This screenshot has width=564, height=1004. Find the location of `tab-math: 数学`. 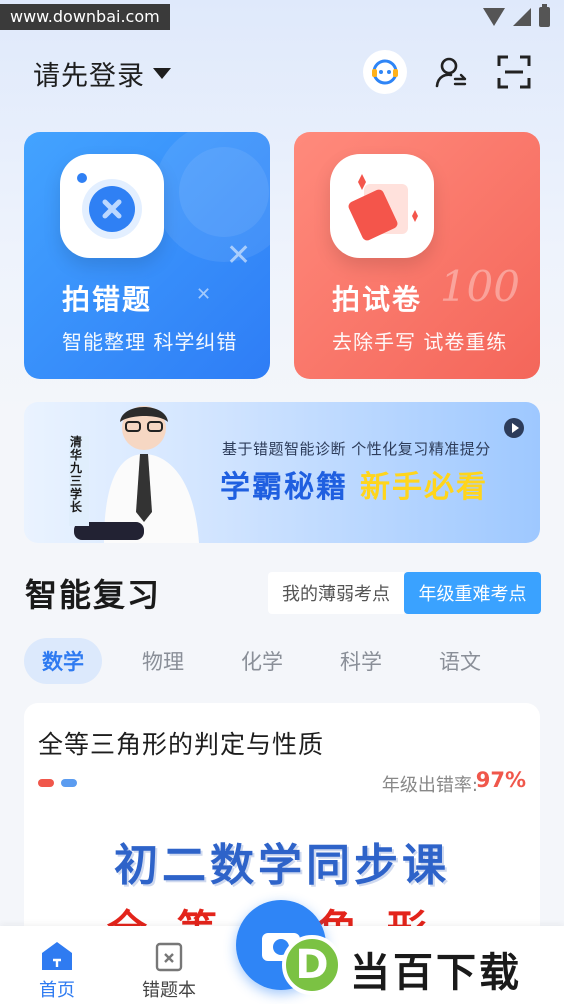

tab-math: 数学 is located at coordinates (63, 661).